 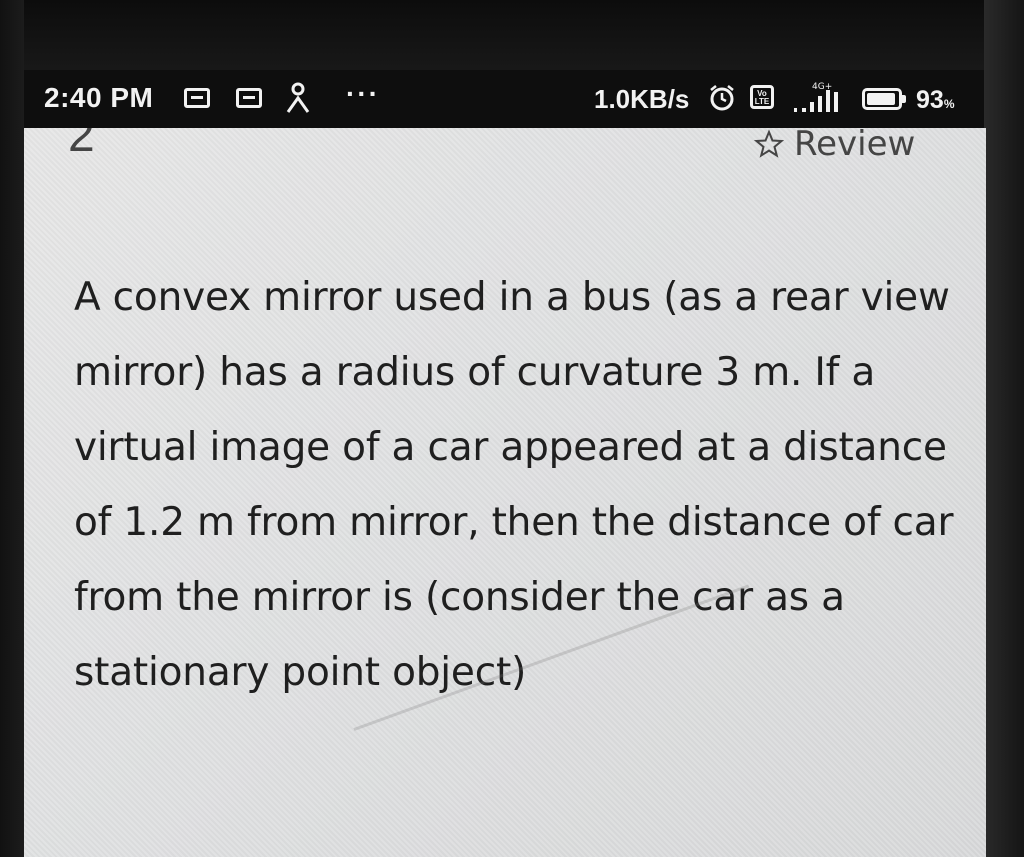 I want to click on phone-bezel-right, so click(x=1004, y=428).